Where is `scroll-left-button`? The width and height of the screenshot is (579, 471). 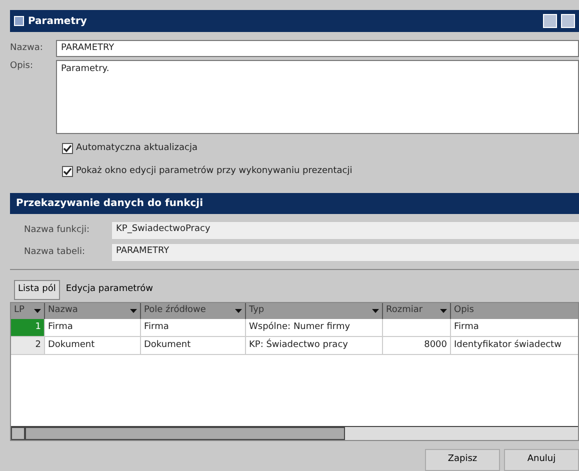
scroll-left-button is located at coordinates (18, 433).